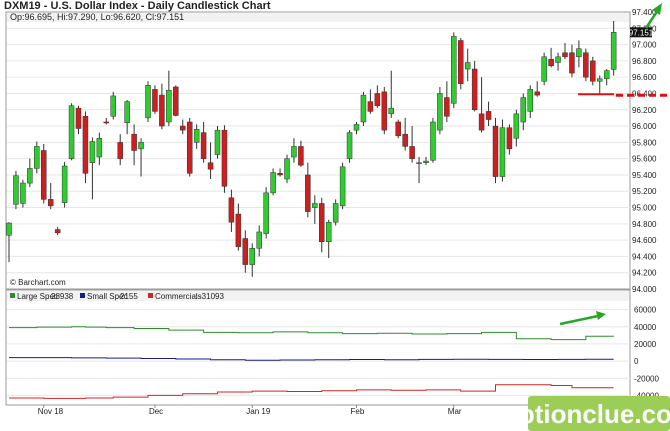 The image size is (670, 431). I want to click on cot-tick-label: -20000, so click(646, 378).